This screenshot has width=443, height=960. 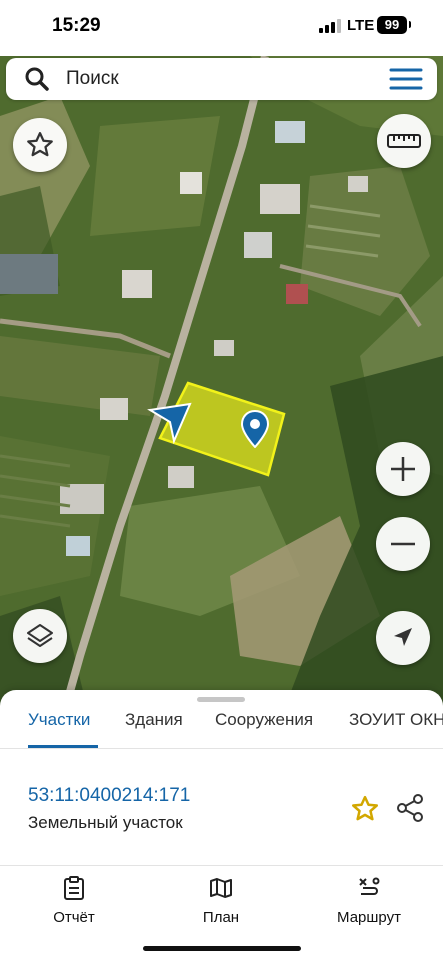 I want to click on zoom-out-button, so click(x=403, y=544).